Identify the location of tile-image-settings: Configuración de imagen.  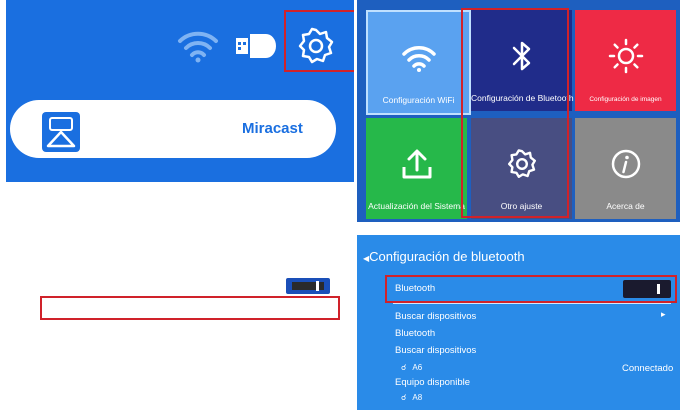
(625, 60).